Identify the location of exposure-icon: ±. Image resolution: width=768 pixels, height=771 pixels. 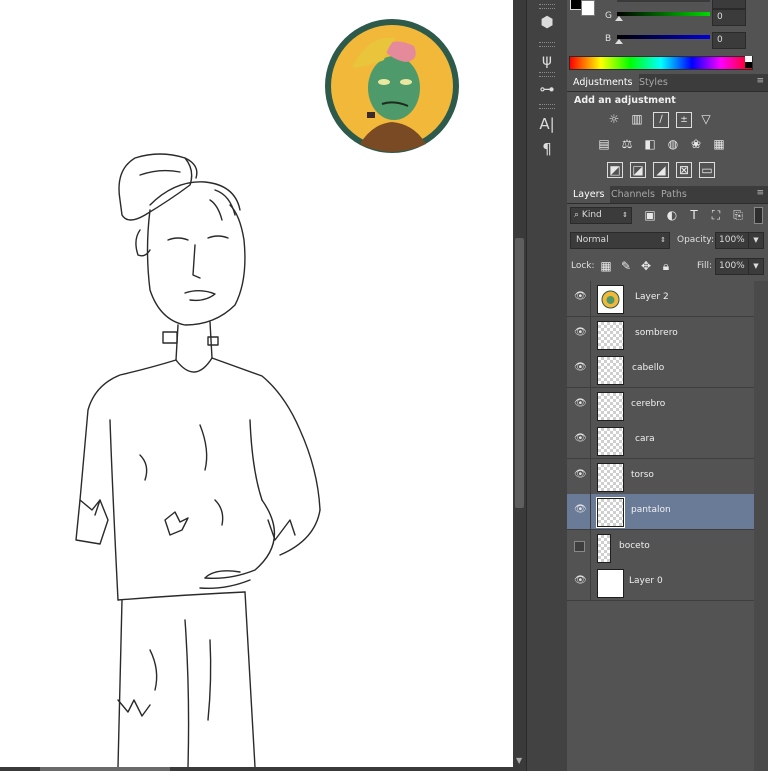
(684, 120).